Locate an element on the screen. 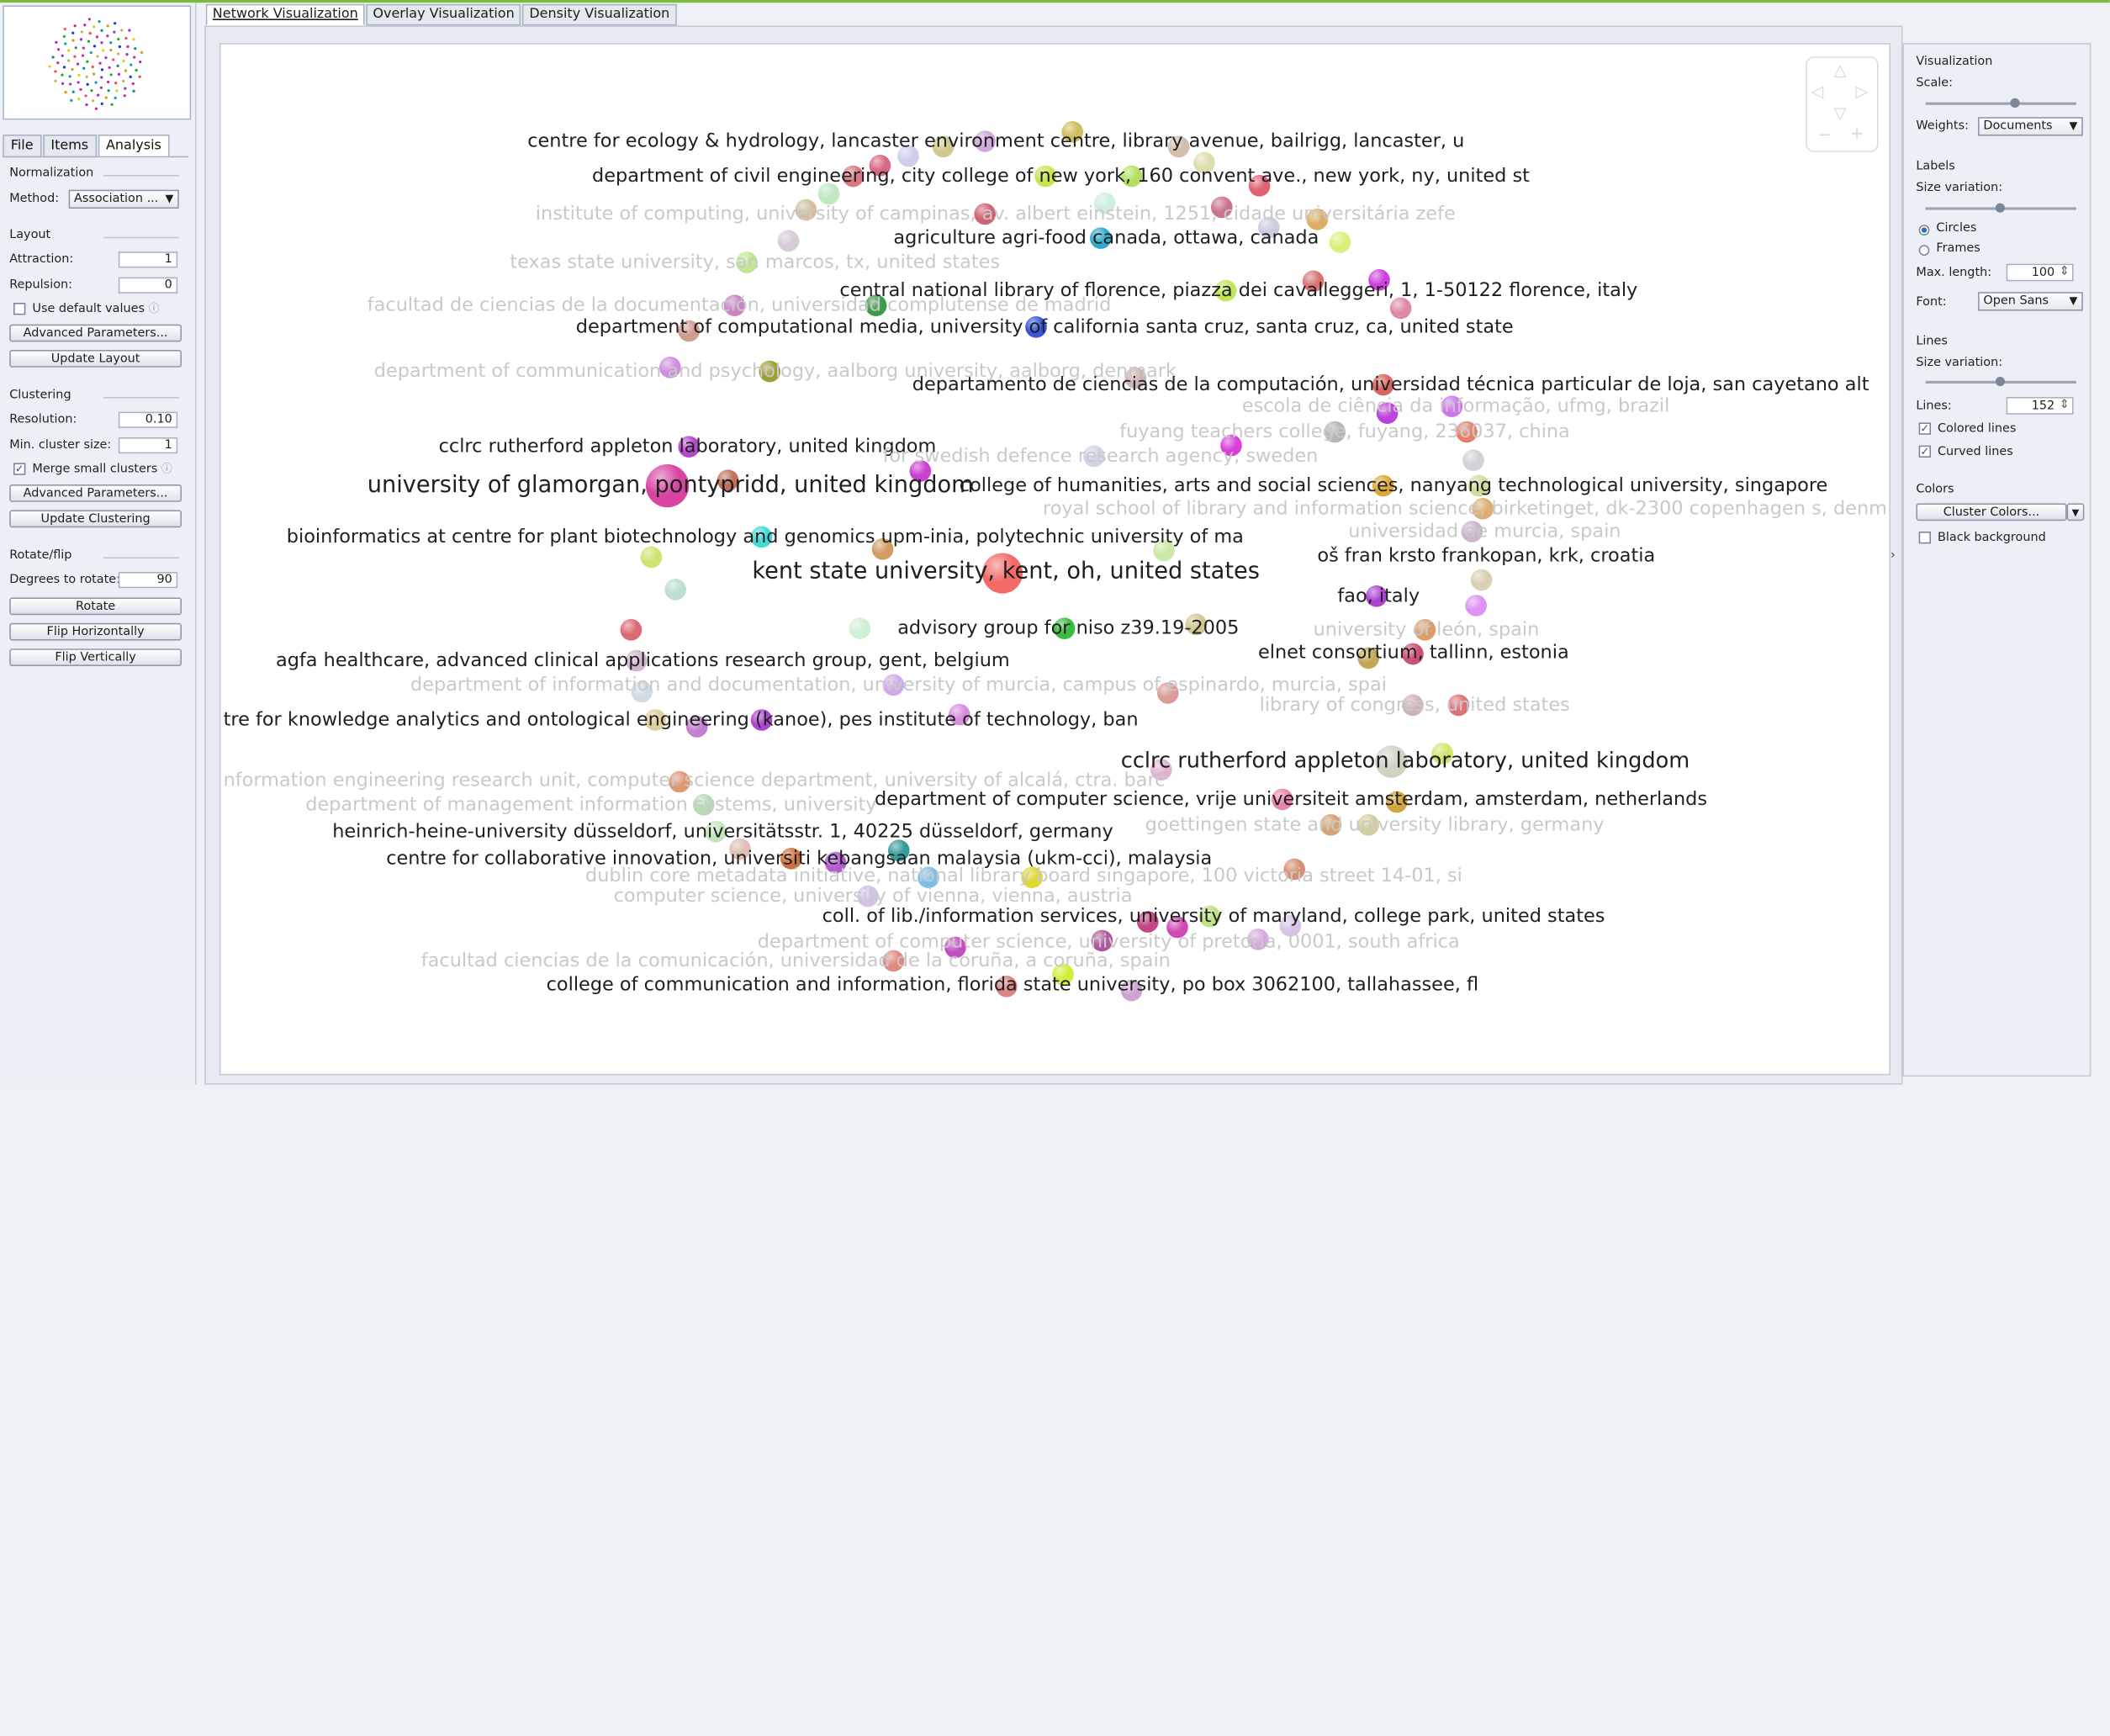 The height and width of the screenshot is (1736, 2110). cluster-colors-dropdown: ▼ is located at coordinates (2075, 512).